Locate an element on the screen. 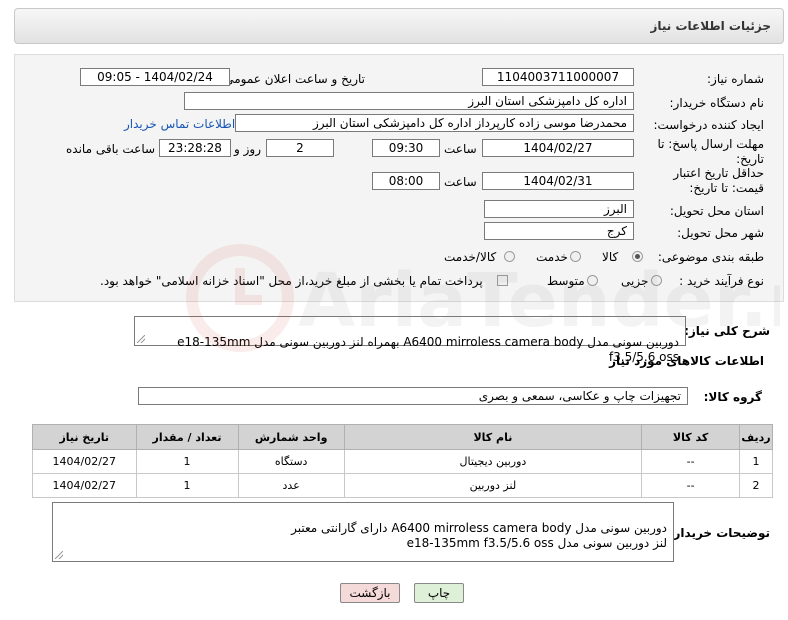 Image resolution: width=788 pixels, height=620 pixels. cell-name: لنز دوربین is located at coordinates (493, 485).